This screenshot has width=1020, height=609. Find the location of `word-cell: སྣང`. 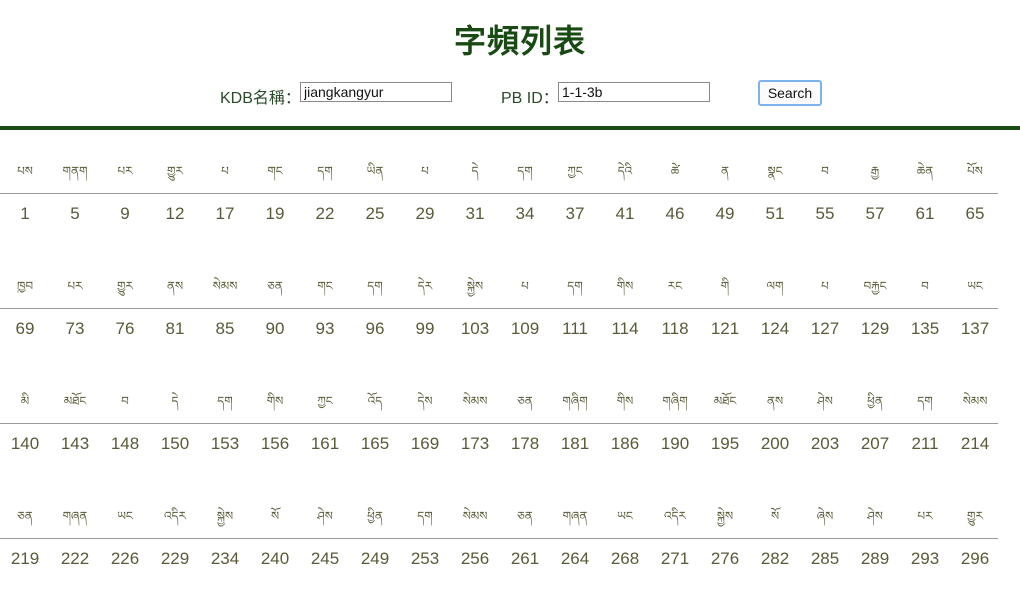

word-cell: སྣང is located at coordinates (775, 171).